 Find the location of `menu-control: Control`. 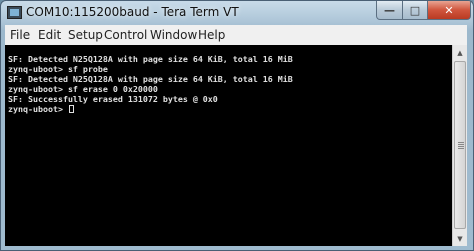

menu-control: Control is located at coordinates (125, 35).